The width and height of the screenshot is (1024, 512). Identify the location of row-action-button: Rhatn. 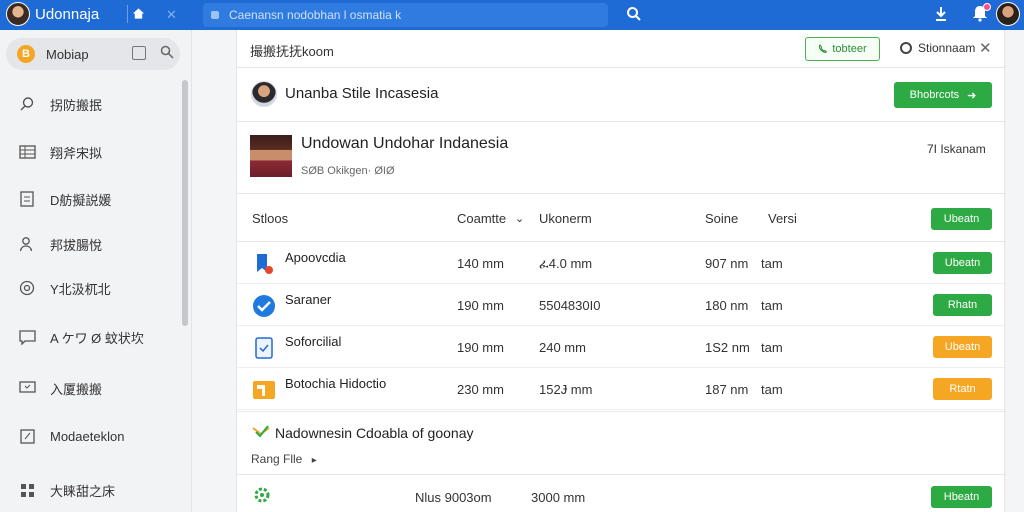
(962, 305).